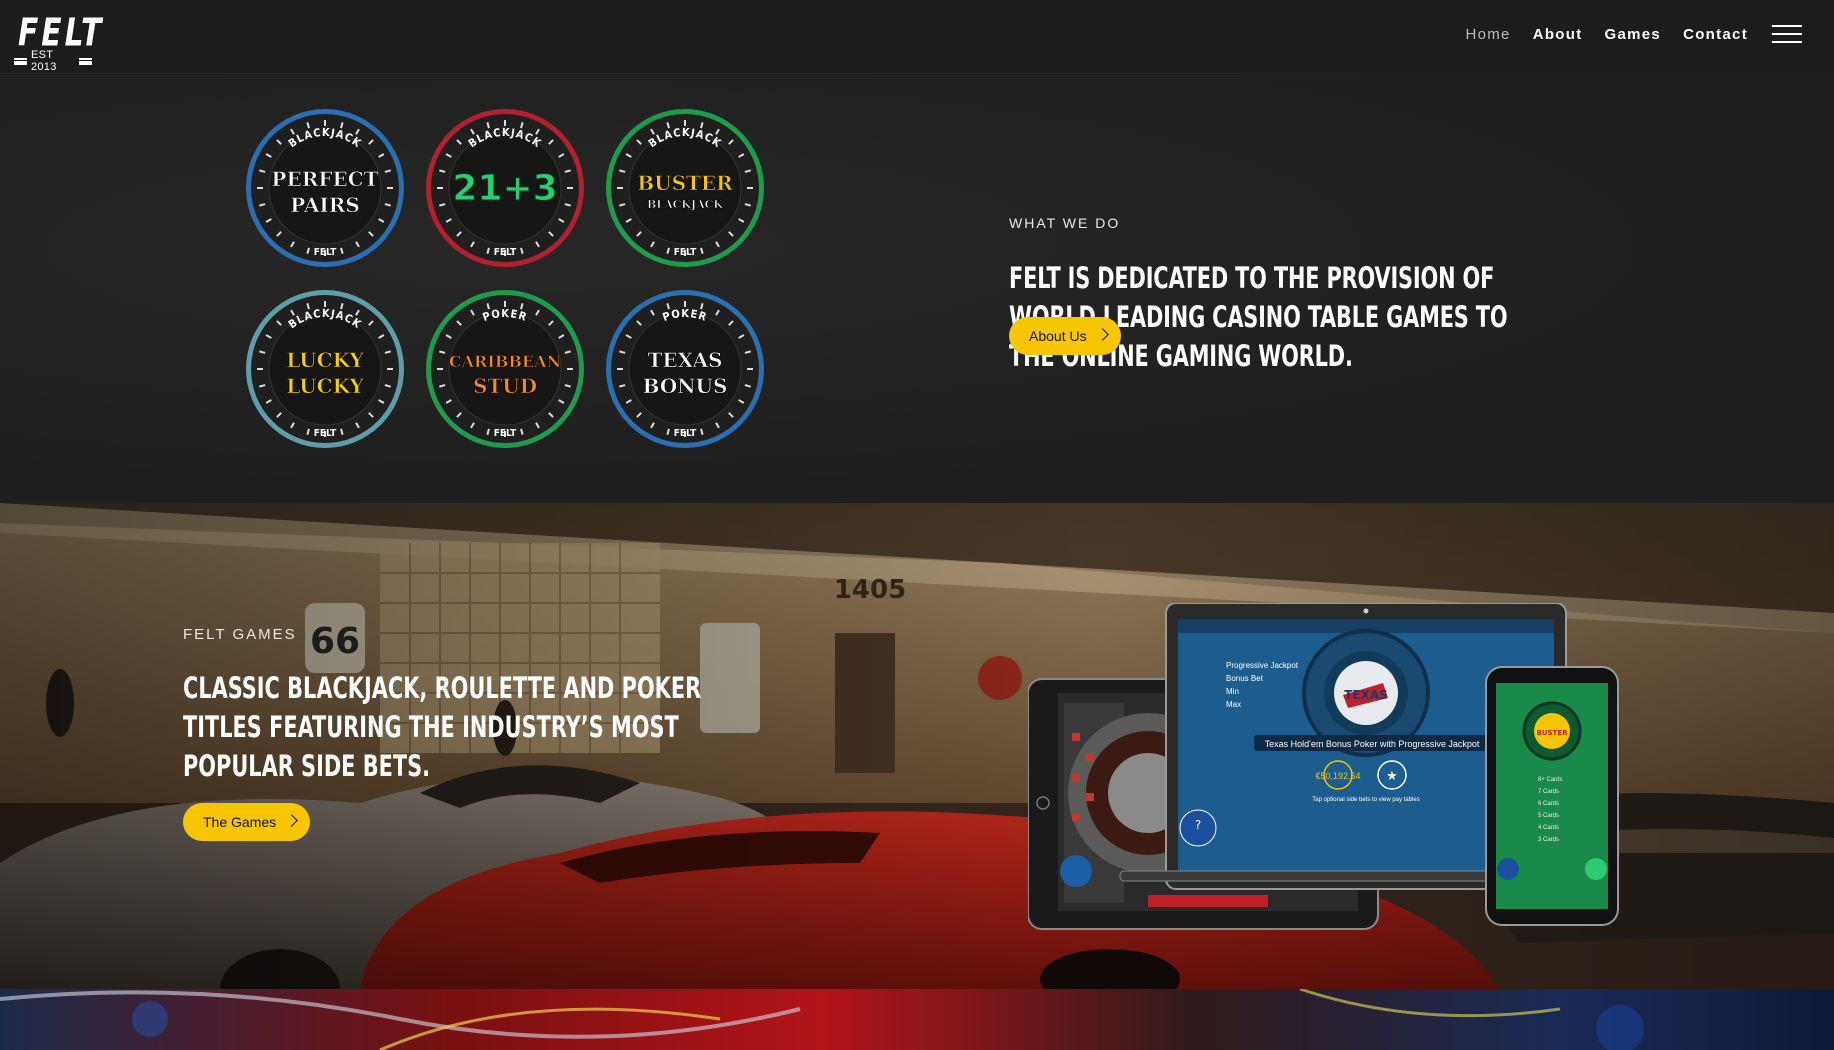  What do you see at coordinates (240, 634) in the screenshot?
I see `felt-games-eyebrow: FELT GAMES` at bounding box center [240, 634].